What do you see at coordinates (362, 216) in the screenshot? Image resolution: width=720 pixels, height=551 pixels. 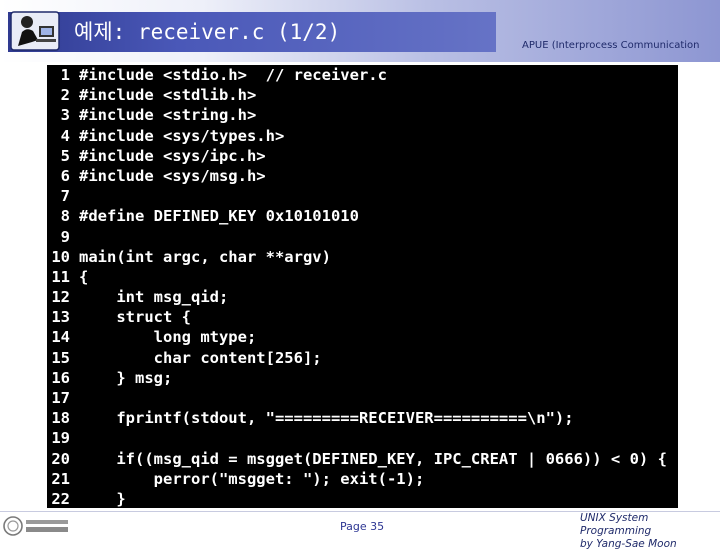 I see `code-line: 8 #define DEFINED_KEY 0x10101010` at bounding box center [362, 216].